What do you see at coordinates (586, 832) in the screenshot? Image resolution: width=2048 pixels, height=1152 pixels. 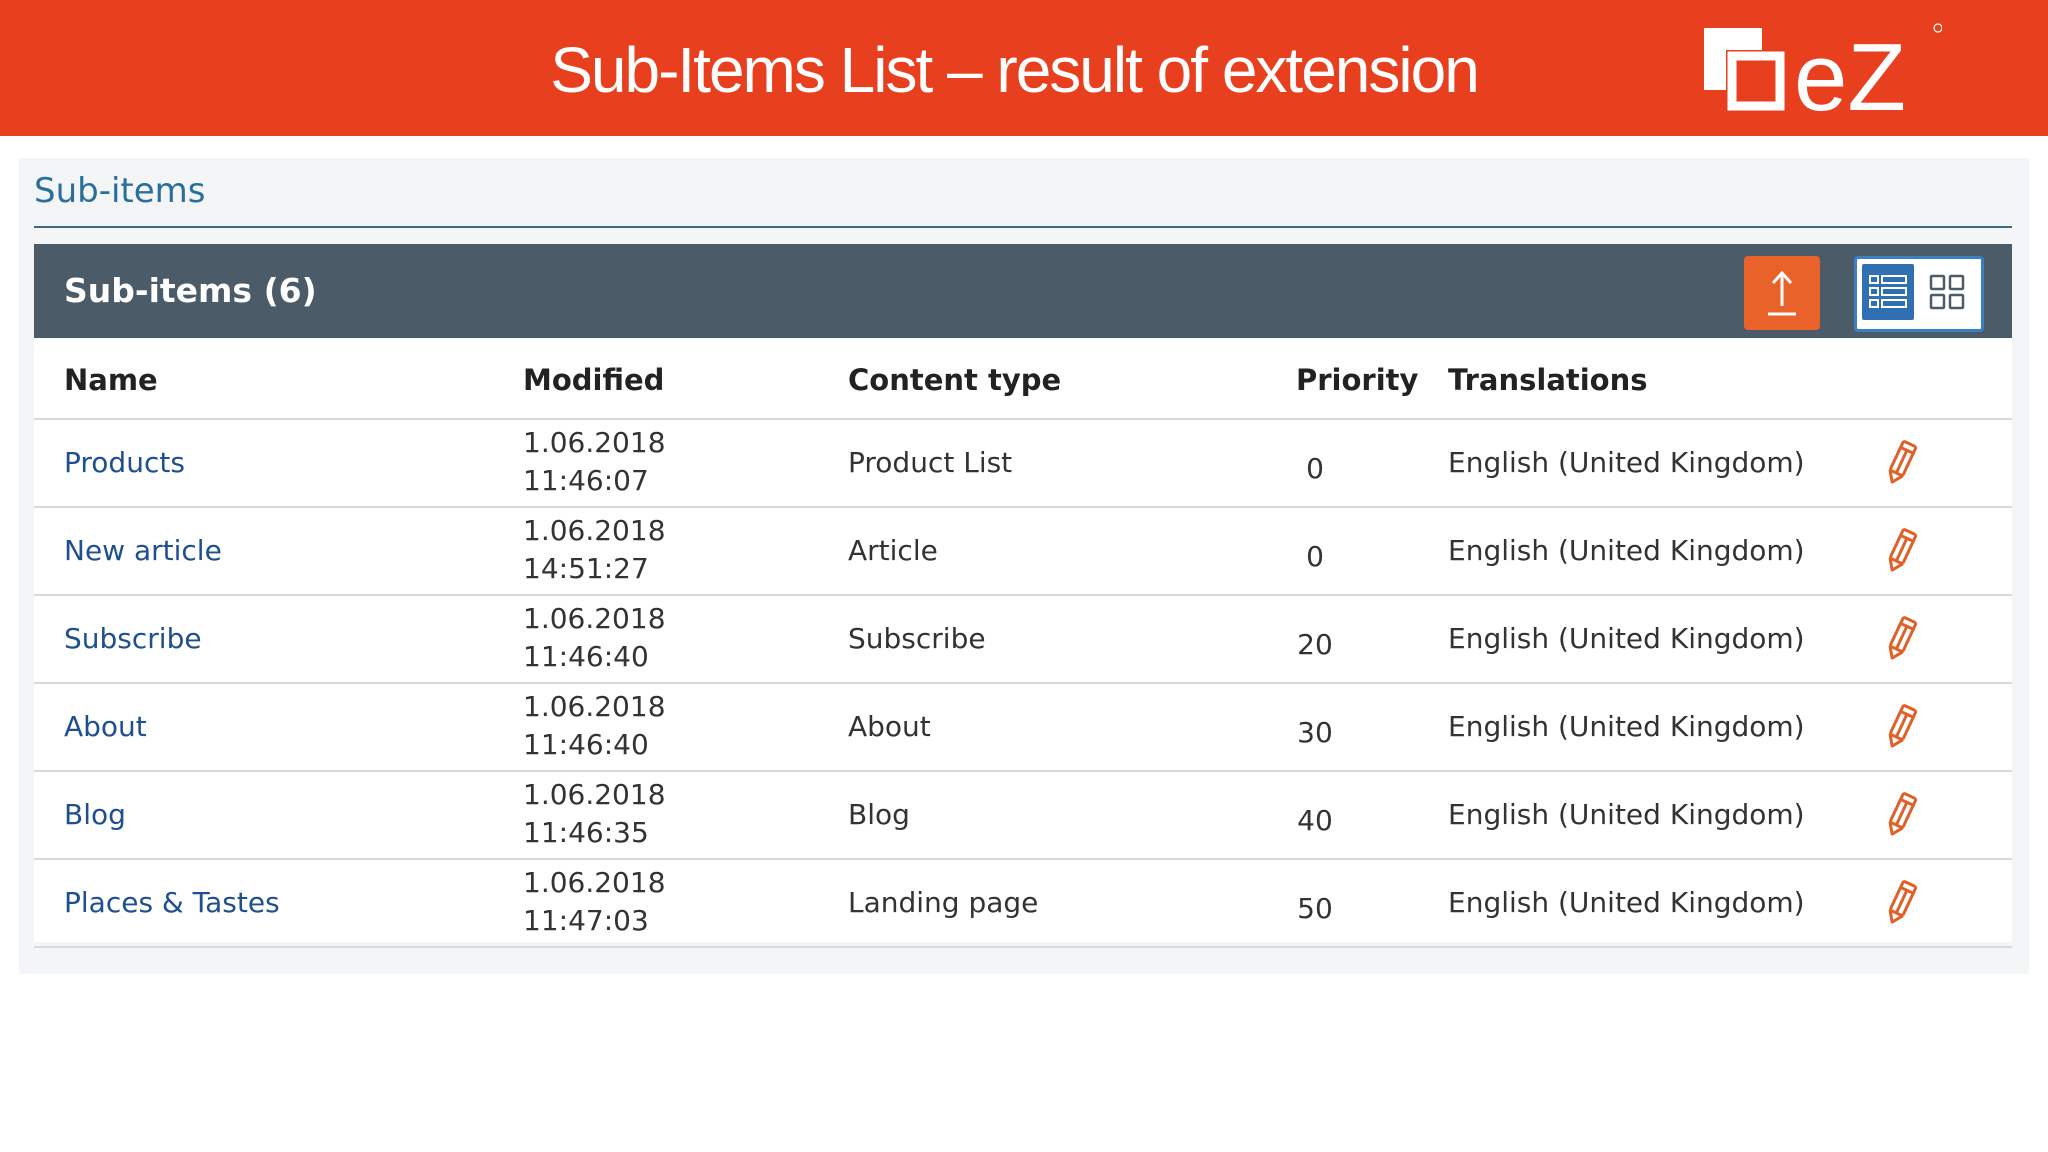 I see `modified-time: 11:46:35` at bounding box center [586, 832].